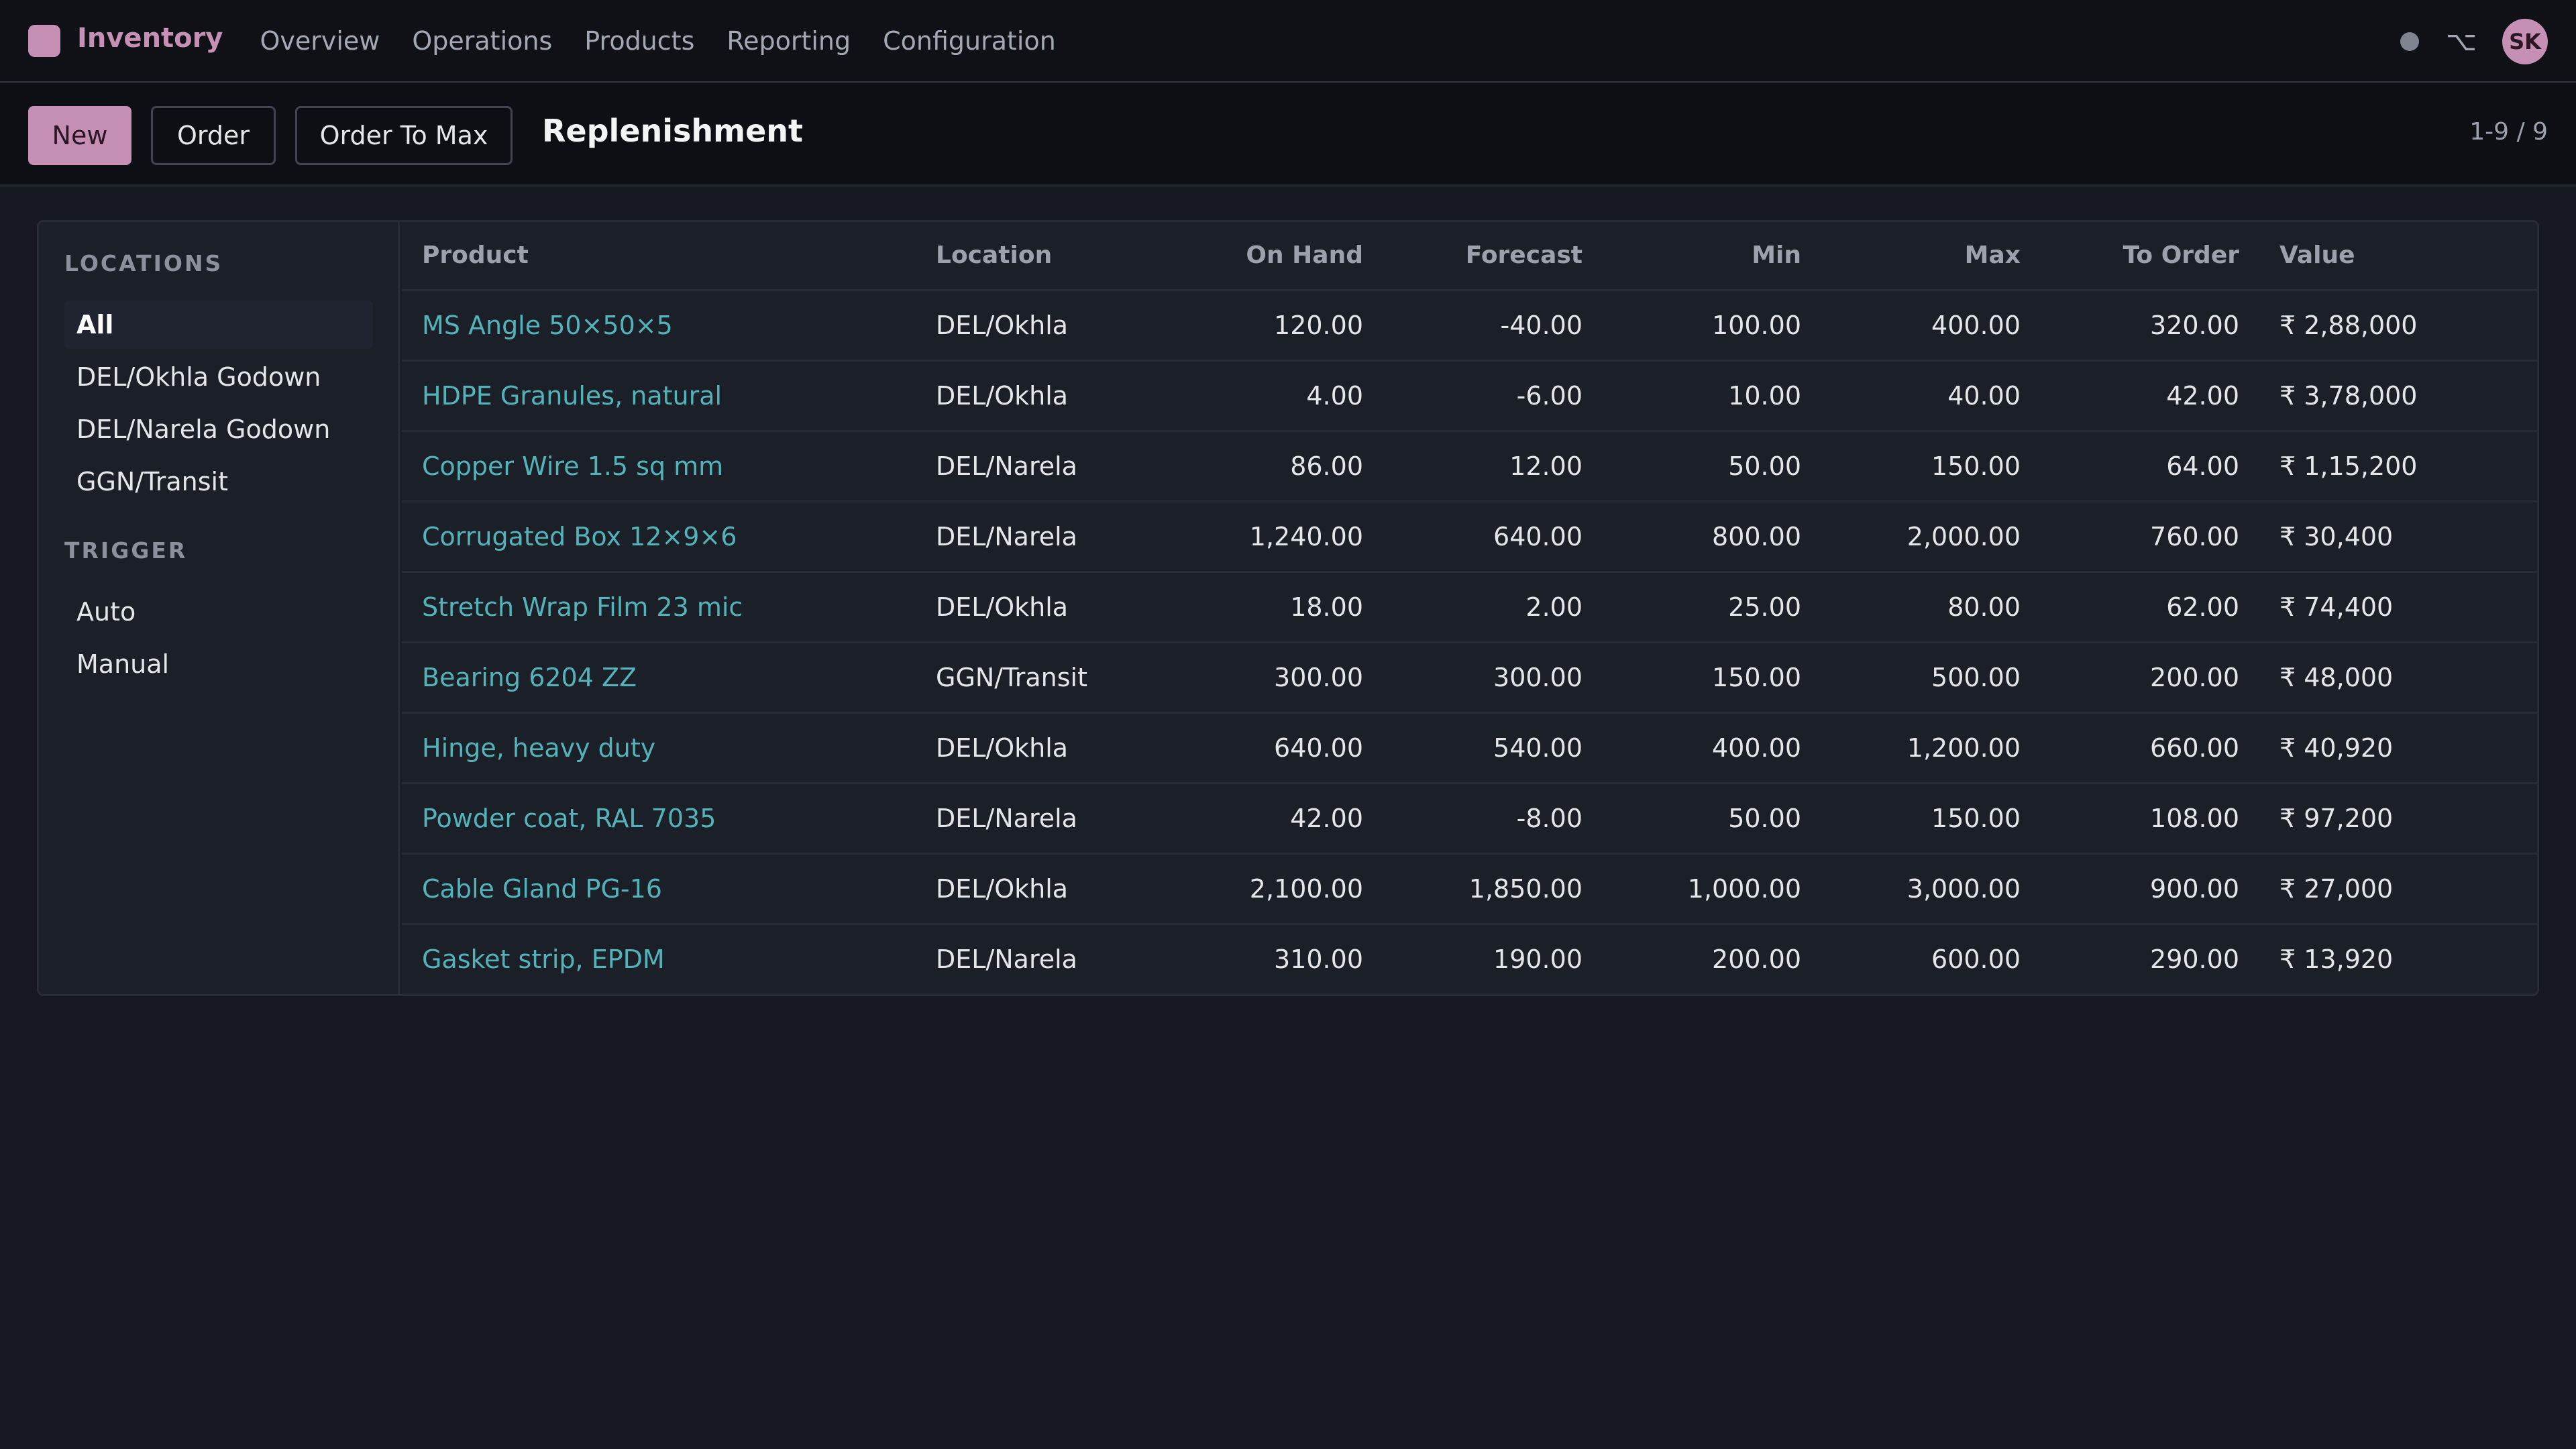 The height and width of the screenshot is (1449, 2576). I want to click on page-title: Replenishment, so click(673, 131).